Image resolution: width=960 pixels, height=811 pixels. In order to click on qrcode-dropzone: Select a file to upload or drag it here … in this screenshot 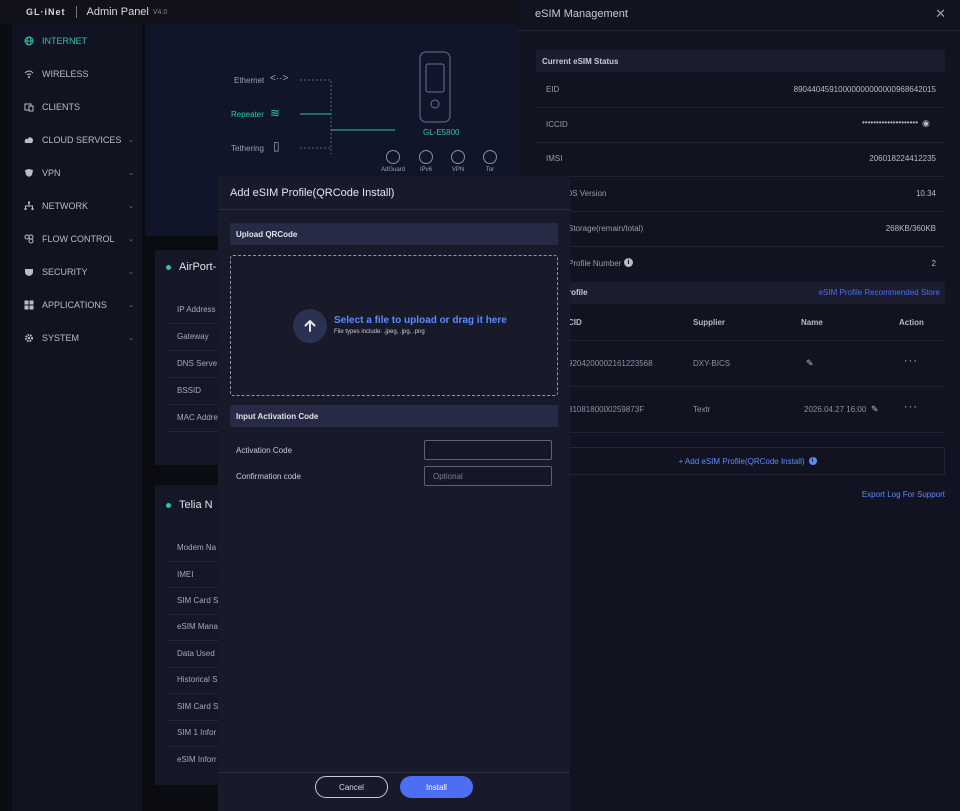, I will do `click(394, 325)`.